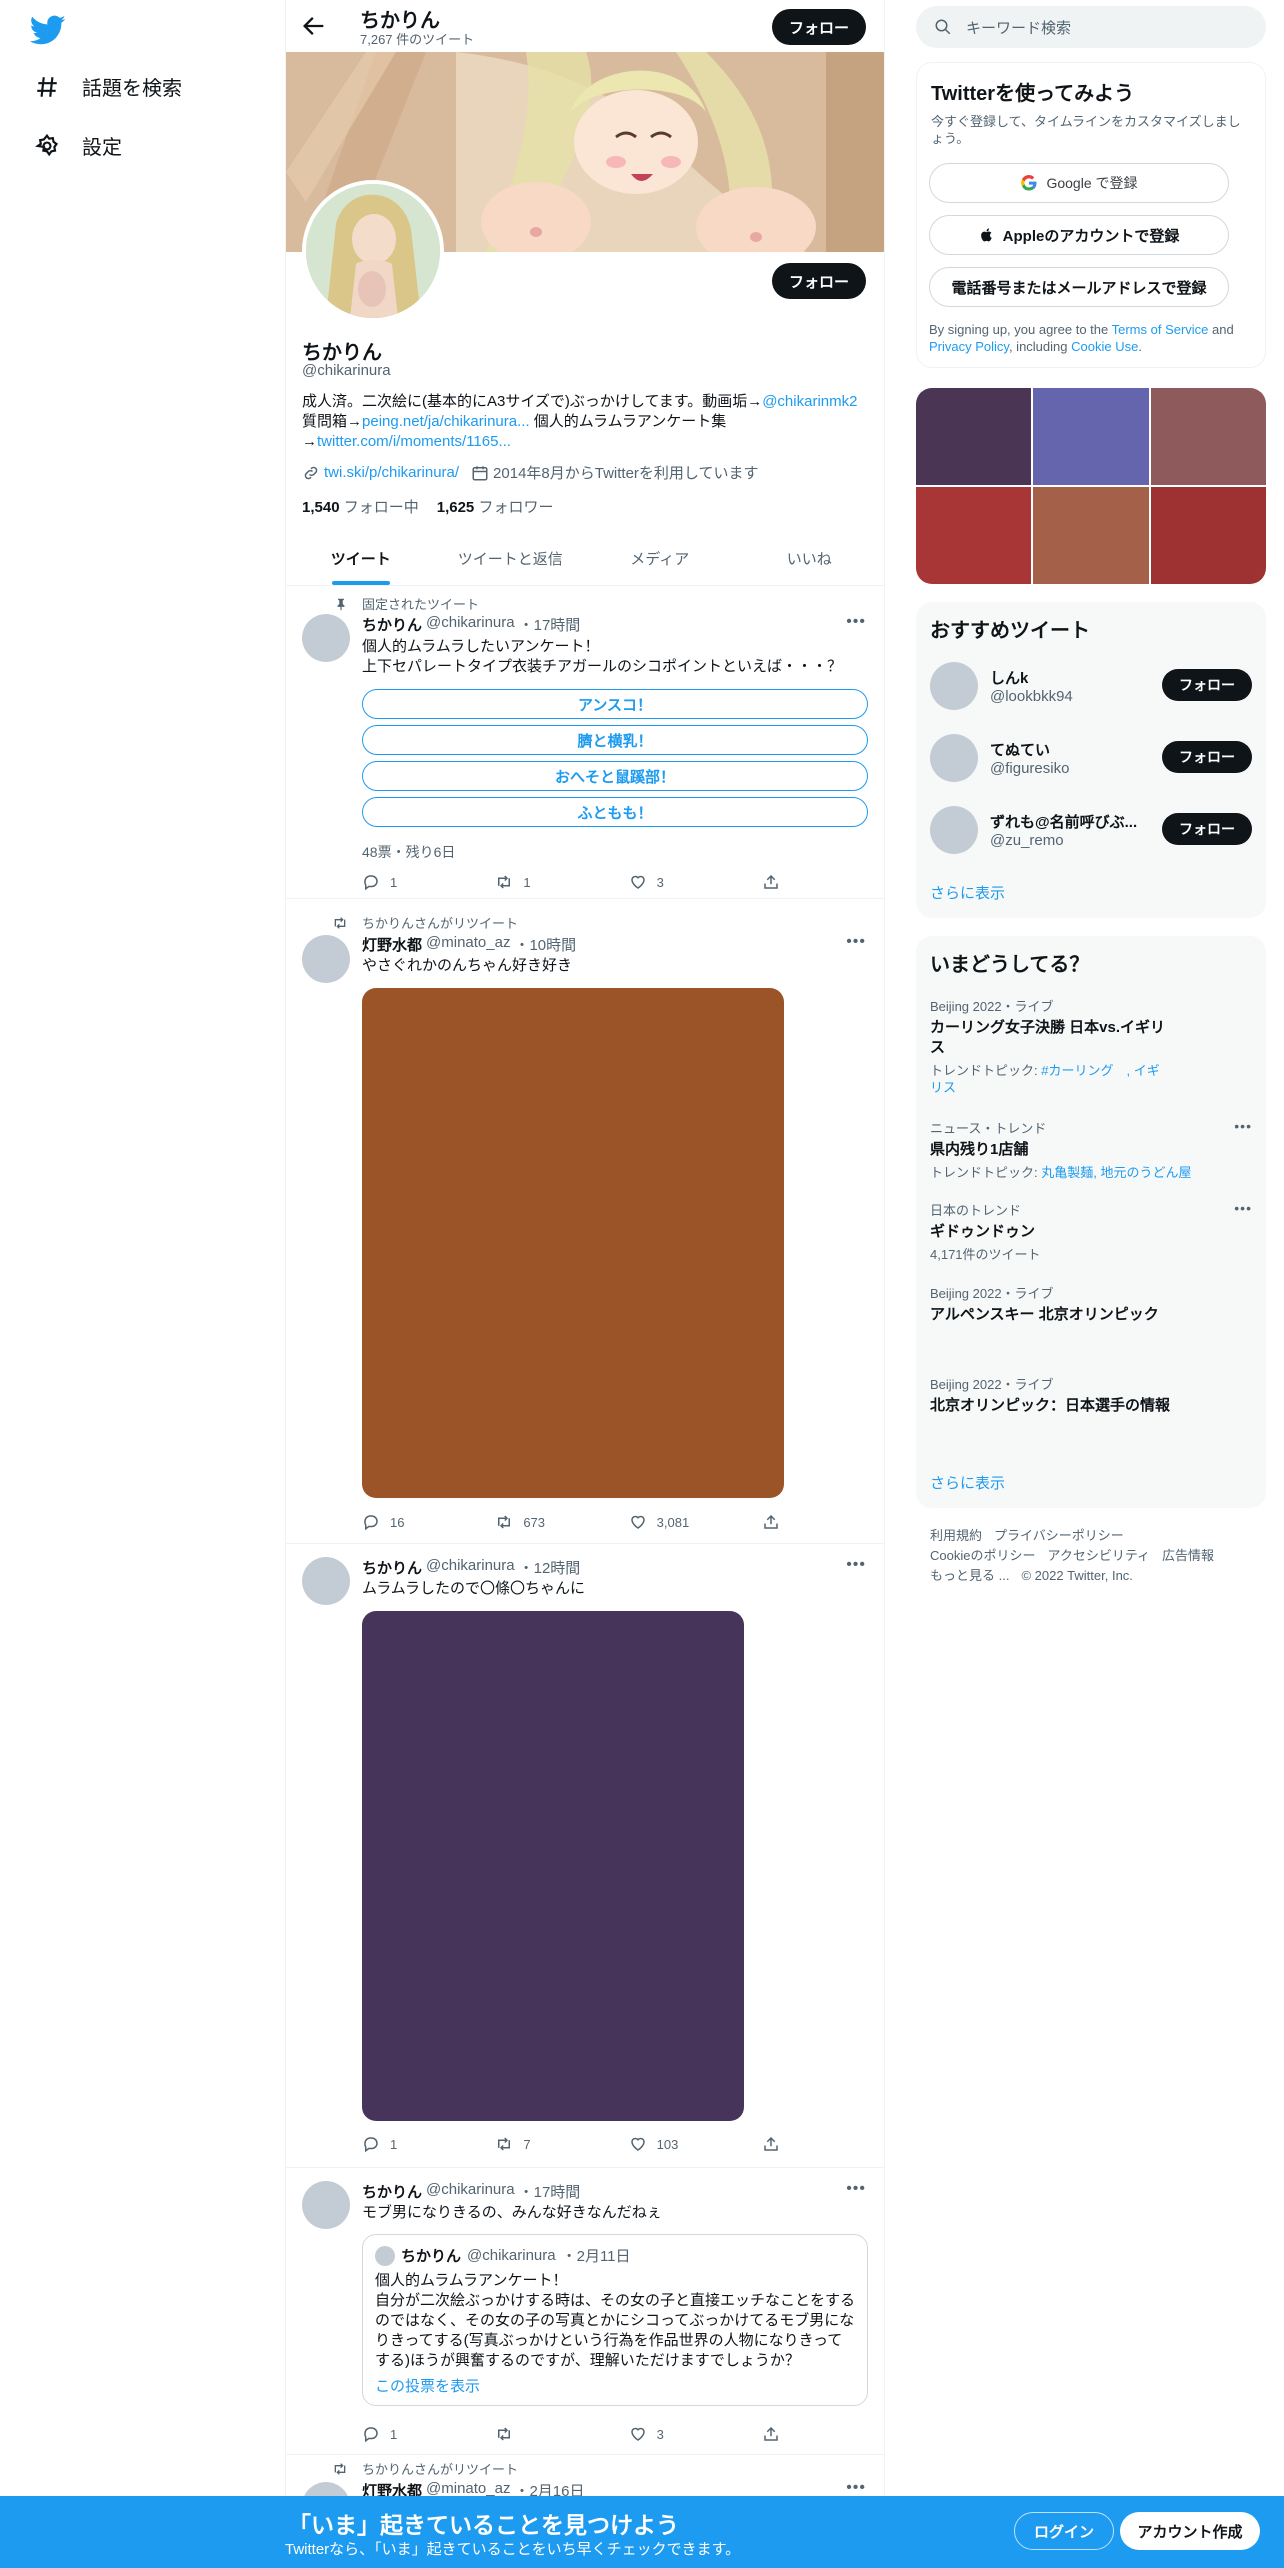 This screenshot has height=2568, width=1284. What do you see at coordinates (78, 145) in the screenshot?
I see `nav-settings: 設定` at bounding box center [78, 145].